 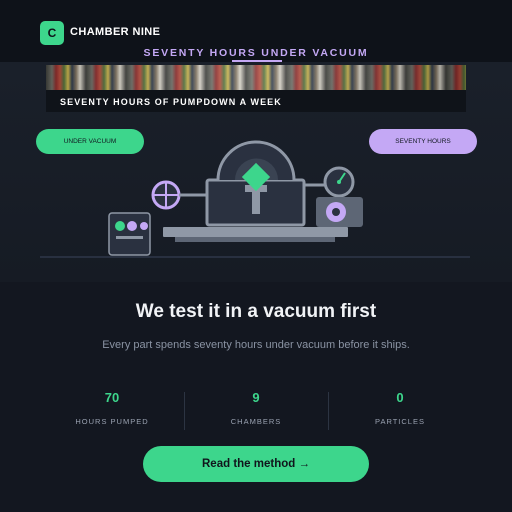 What do you see at coordinates (256, 421) in the screenshot?
I see `stat-label: CHAMBERS` at bounding box center [256, 421].